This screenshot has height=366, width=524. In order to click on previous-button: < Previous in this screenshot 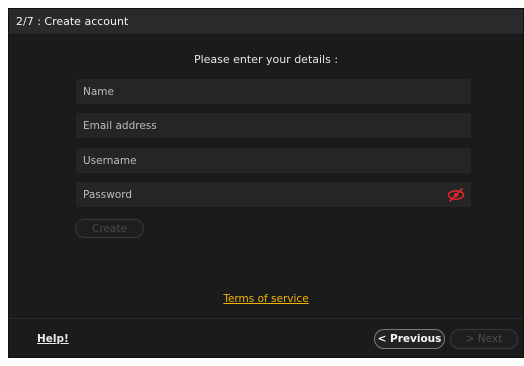, I will do `click(409, 339)`.